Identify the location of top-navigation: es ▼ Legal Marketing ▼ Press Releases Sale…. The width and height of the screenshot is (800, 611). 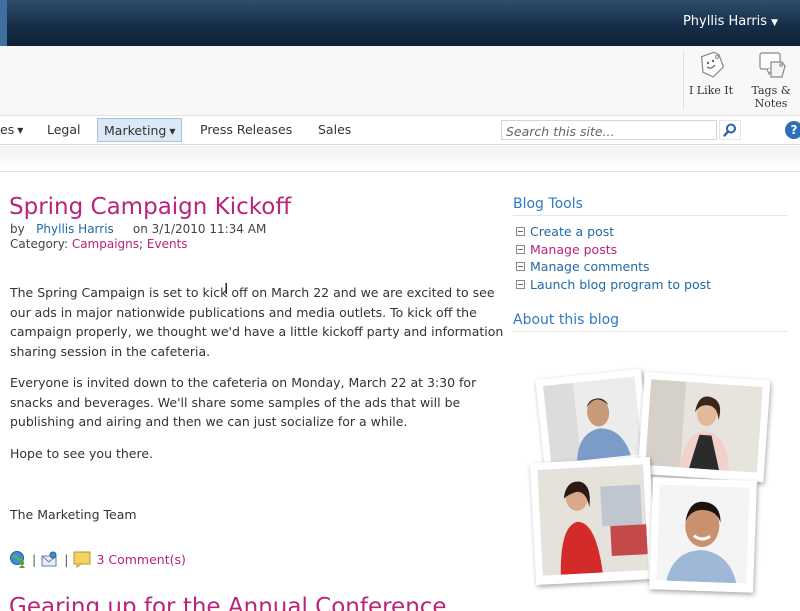
(400, 130).